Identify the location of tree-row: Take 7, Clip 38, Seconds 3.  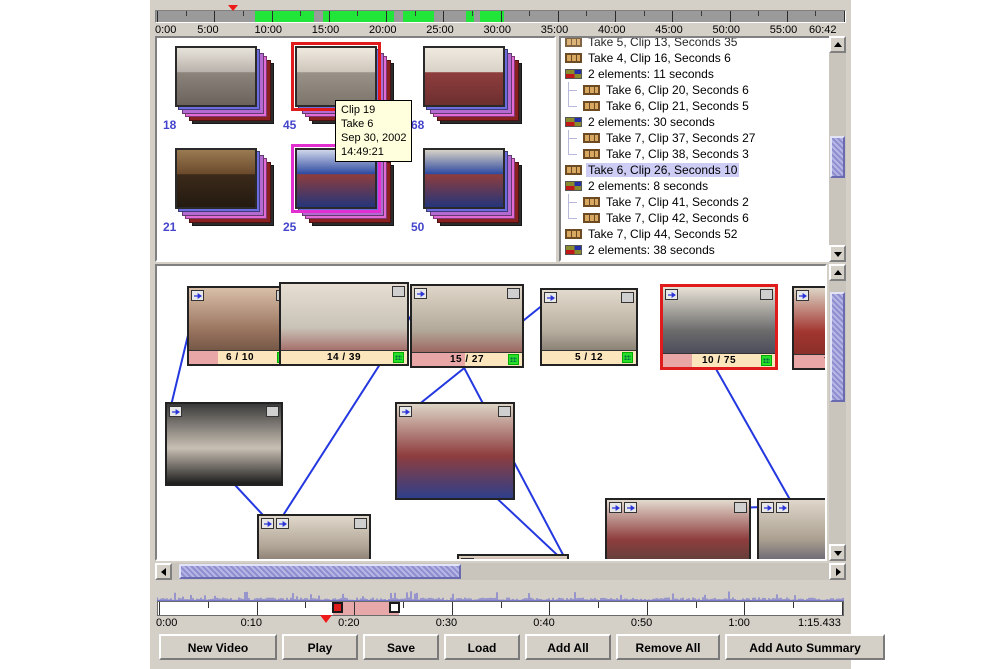
(702, 154).